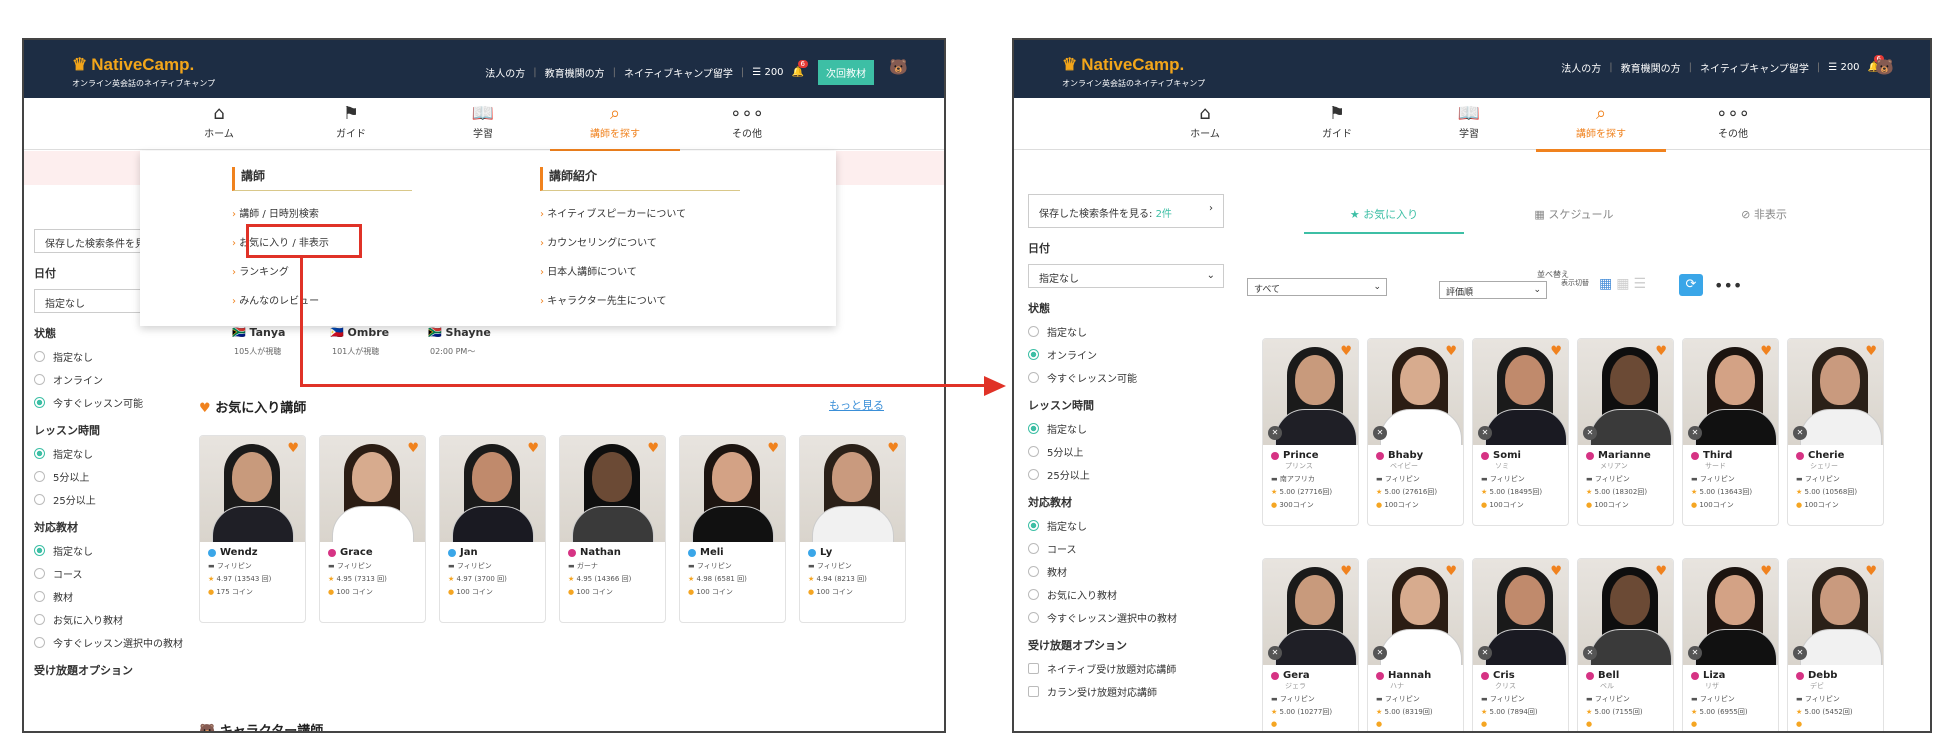 This screenshot has height=744, width=1950. Describe the element at coordinates (322, 212) in the screenshot. I see `menu-item-date-search: 講師 / 日時別検索` at that location.